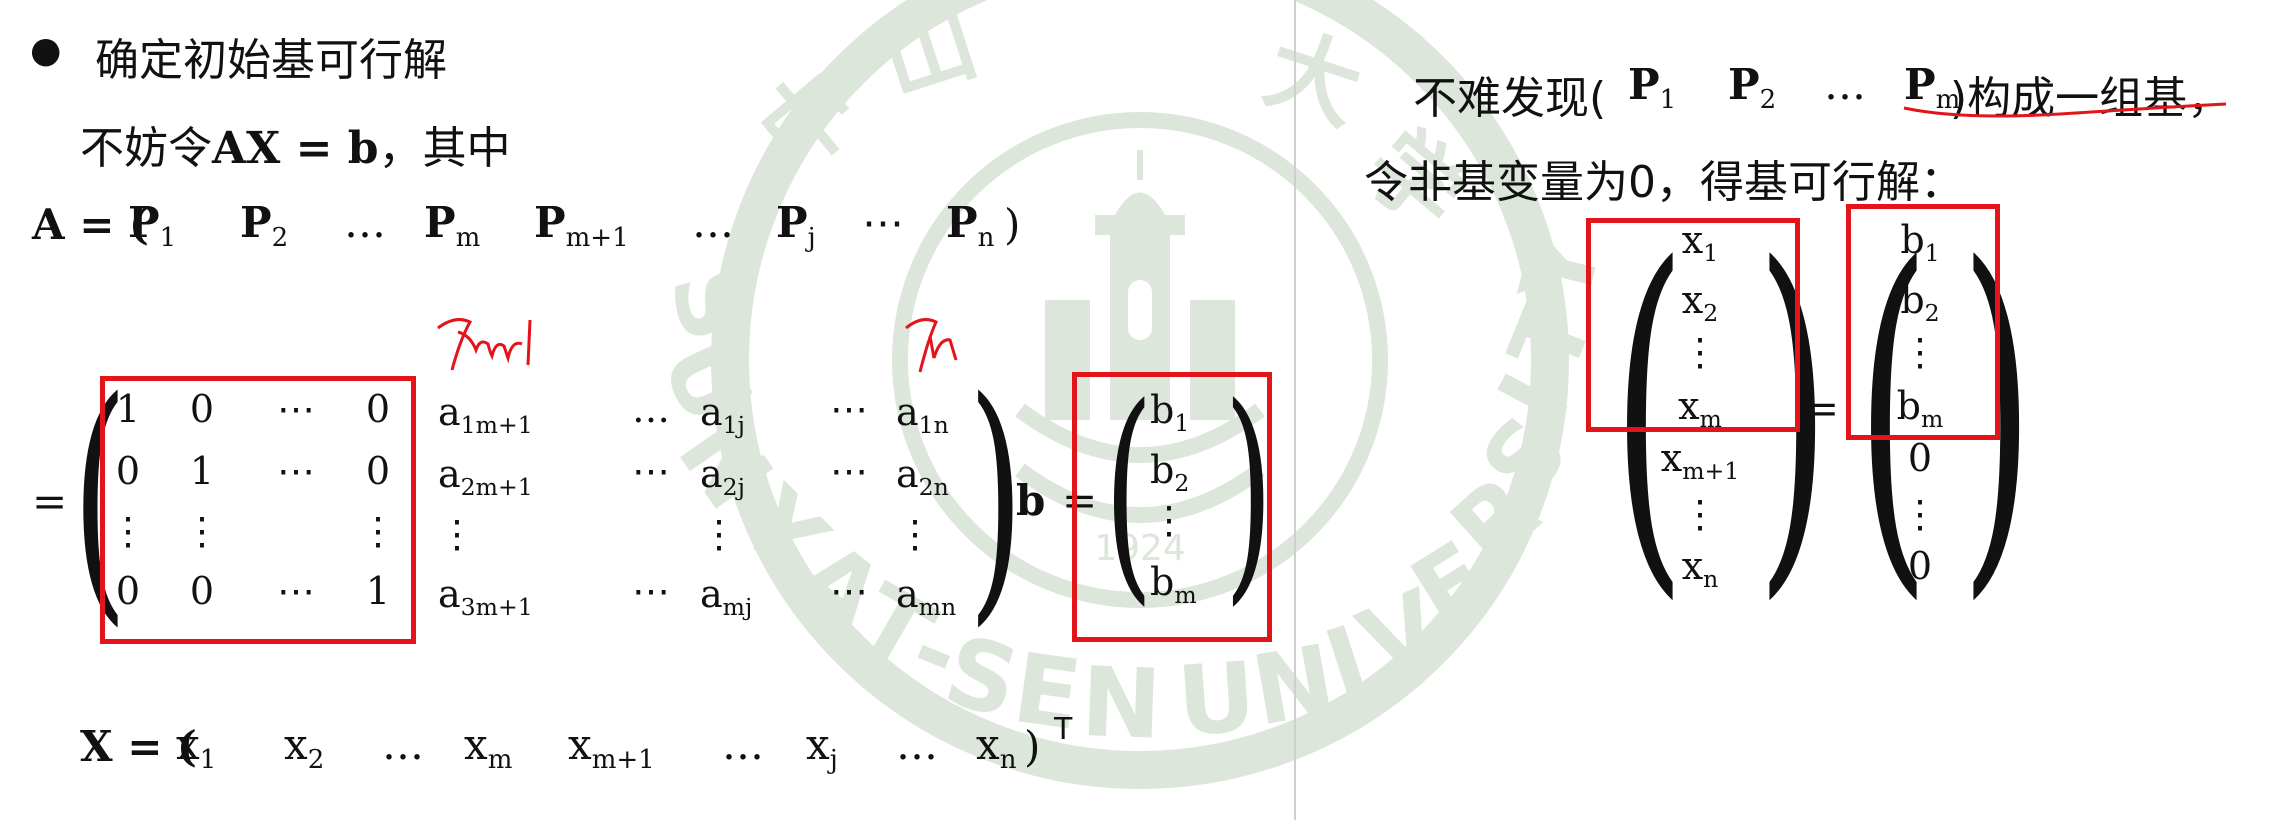 The height and width of the screenshot is (820, 2272). What do you see at coordinates (1169, 520) in the screenshot?
I see `b-vector-entry: ⋮` at bounding box center [1169, 520].